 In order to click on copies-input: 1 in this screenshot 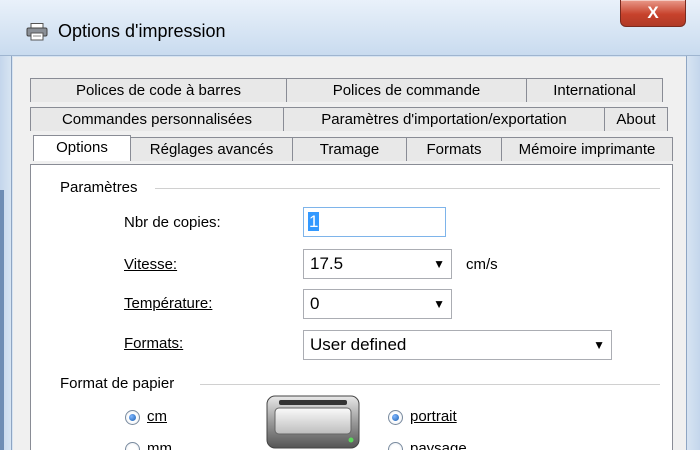, I will do `click(374, 222)`.